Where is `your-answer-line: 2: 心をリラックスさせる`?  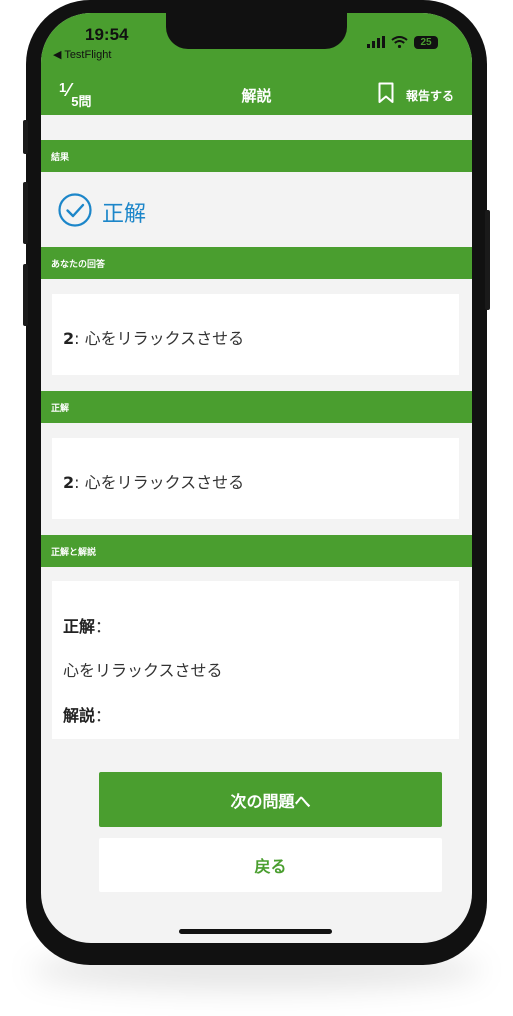 your-answer-line: 2: 心をリラックスさせる is located at coordinates (153, 337).